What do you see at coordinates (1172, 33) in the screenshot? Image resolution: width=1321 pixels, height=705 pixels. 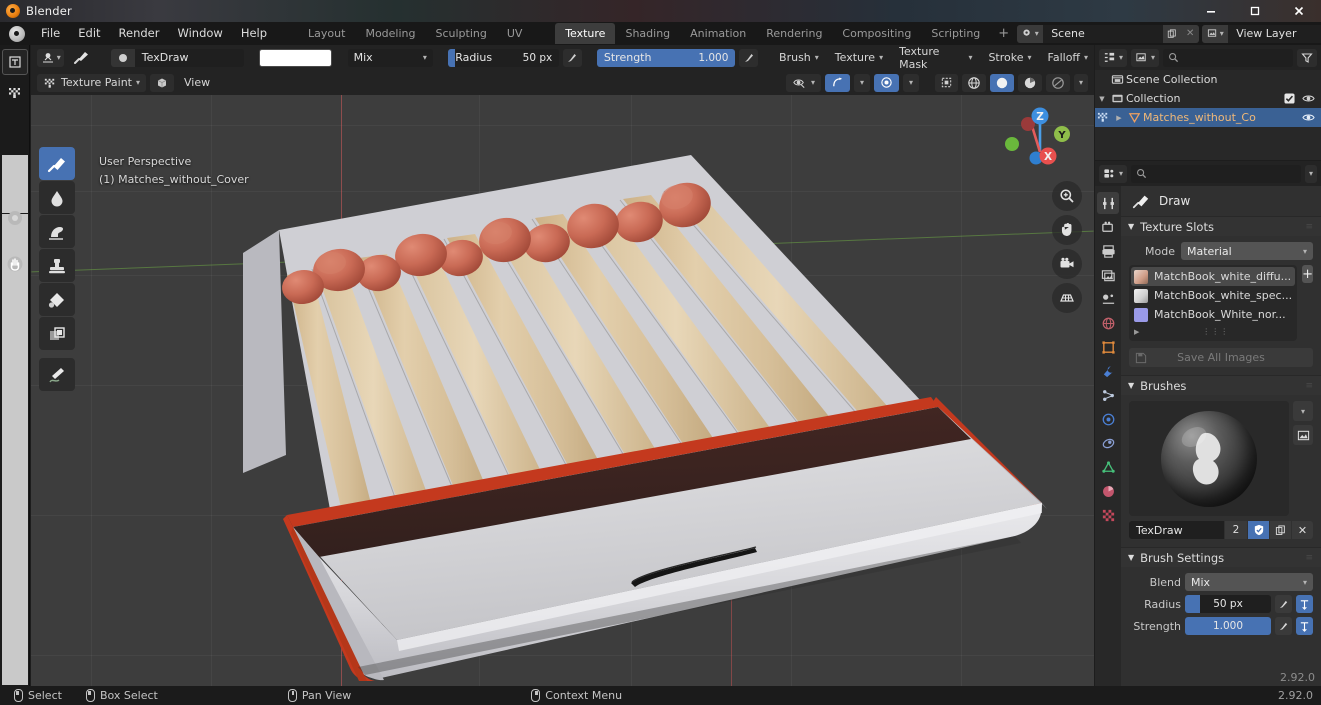 I see `scene-new-icon` at bounding box center [1172, 33].